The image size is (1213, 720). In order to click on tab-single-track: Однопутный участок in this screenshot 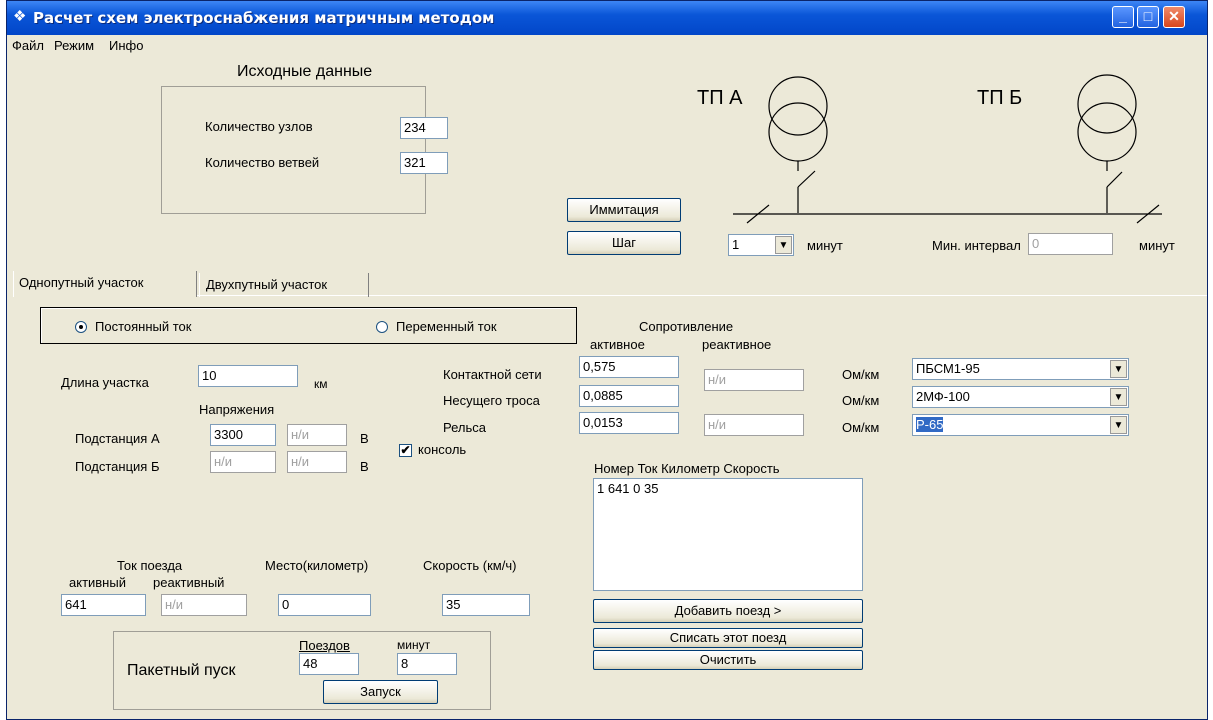, I will do `click(105, 284)`.